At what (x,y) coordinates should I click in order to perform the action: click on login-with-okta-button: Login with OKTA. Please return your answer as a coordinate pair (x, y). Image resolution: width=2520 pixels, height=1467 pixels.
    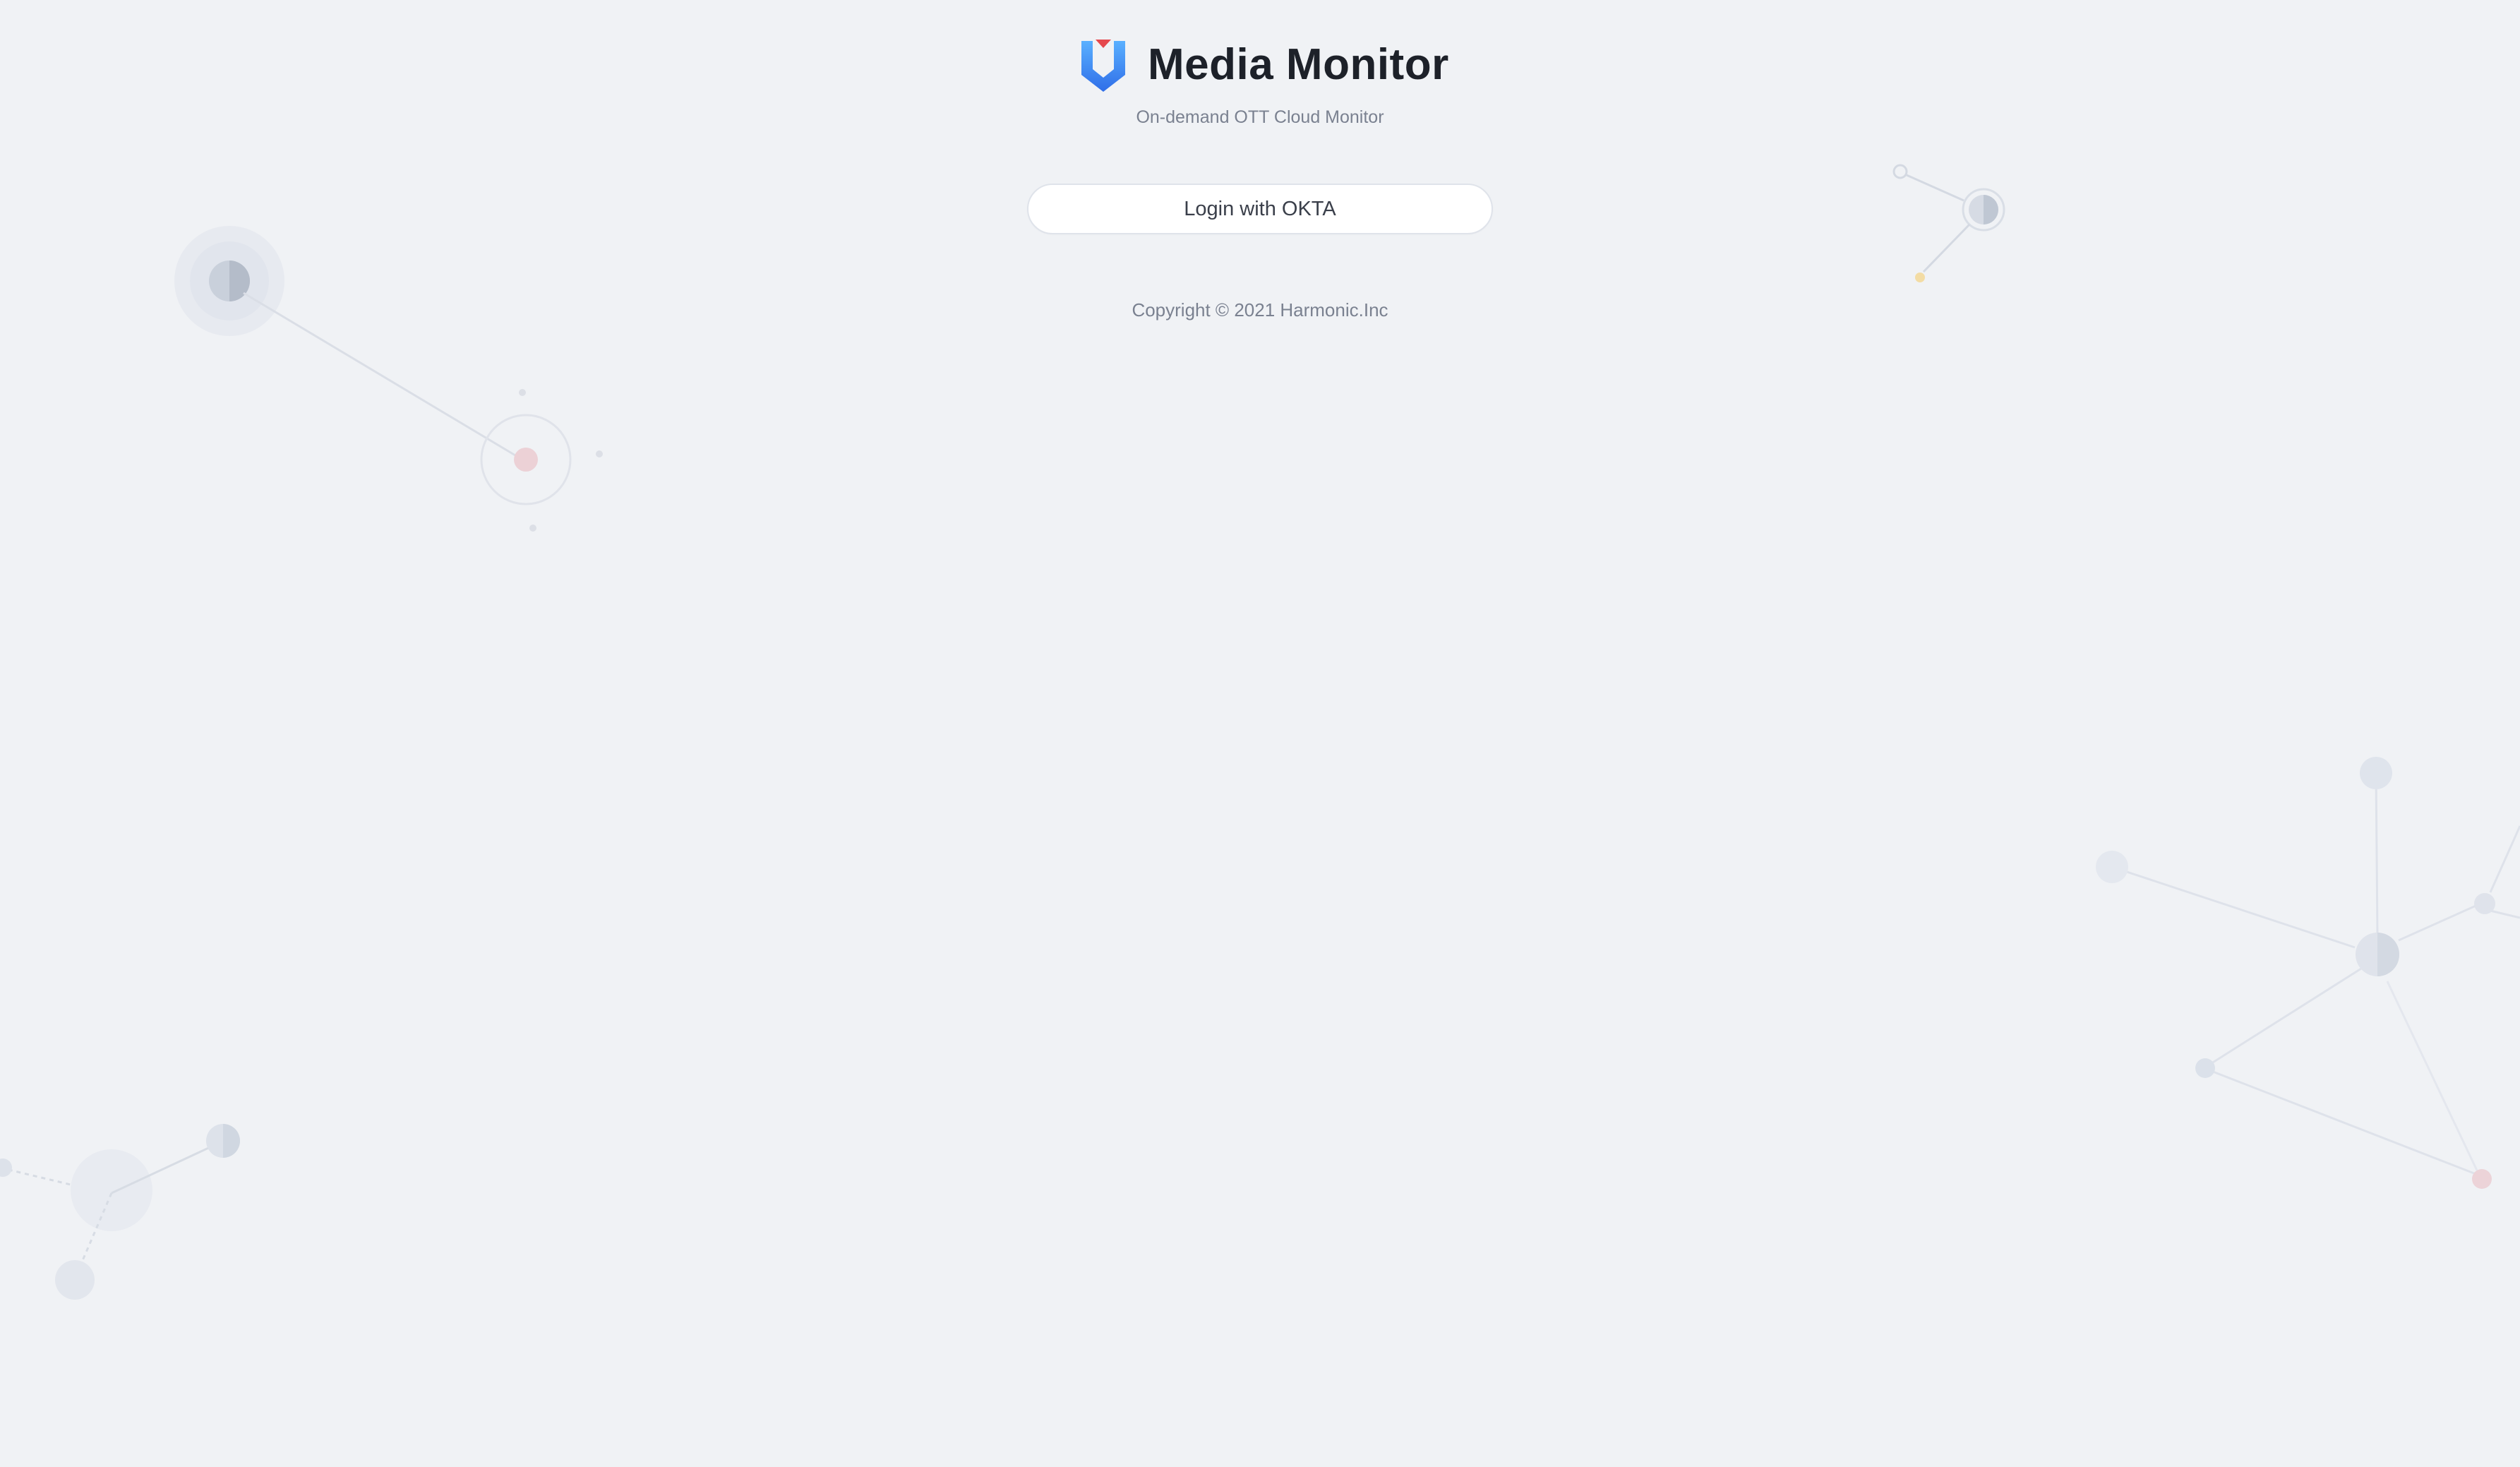
    Looking at the image, I should click on (1260, 209).